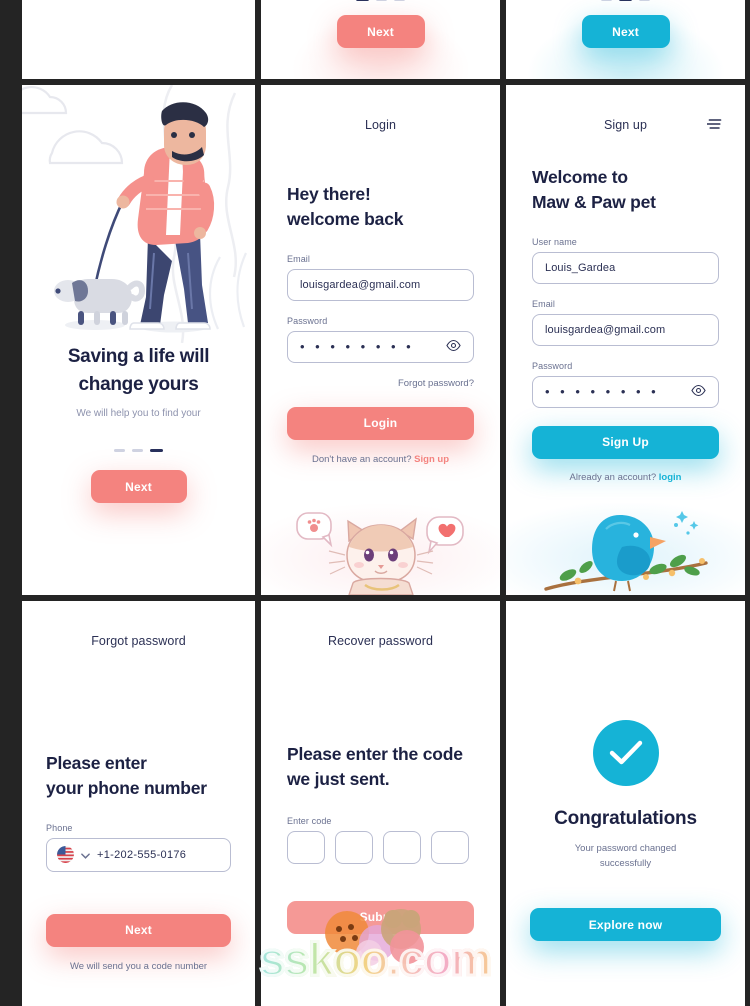 Image resolution: width=750 pixels, height=1006 pixels. What do you see at coordinates (625, 242) in the screenshot?
I see `username-label: User name` at bounding box center [625, 242].